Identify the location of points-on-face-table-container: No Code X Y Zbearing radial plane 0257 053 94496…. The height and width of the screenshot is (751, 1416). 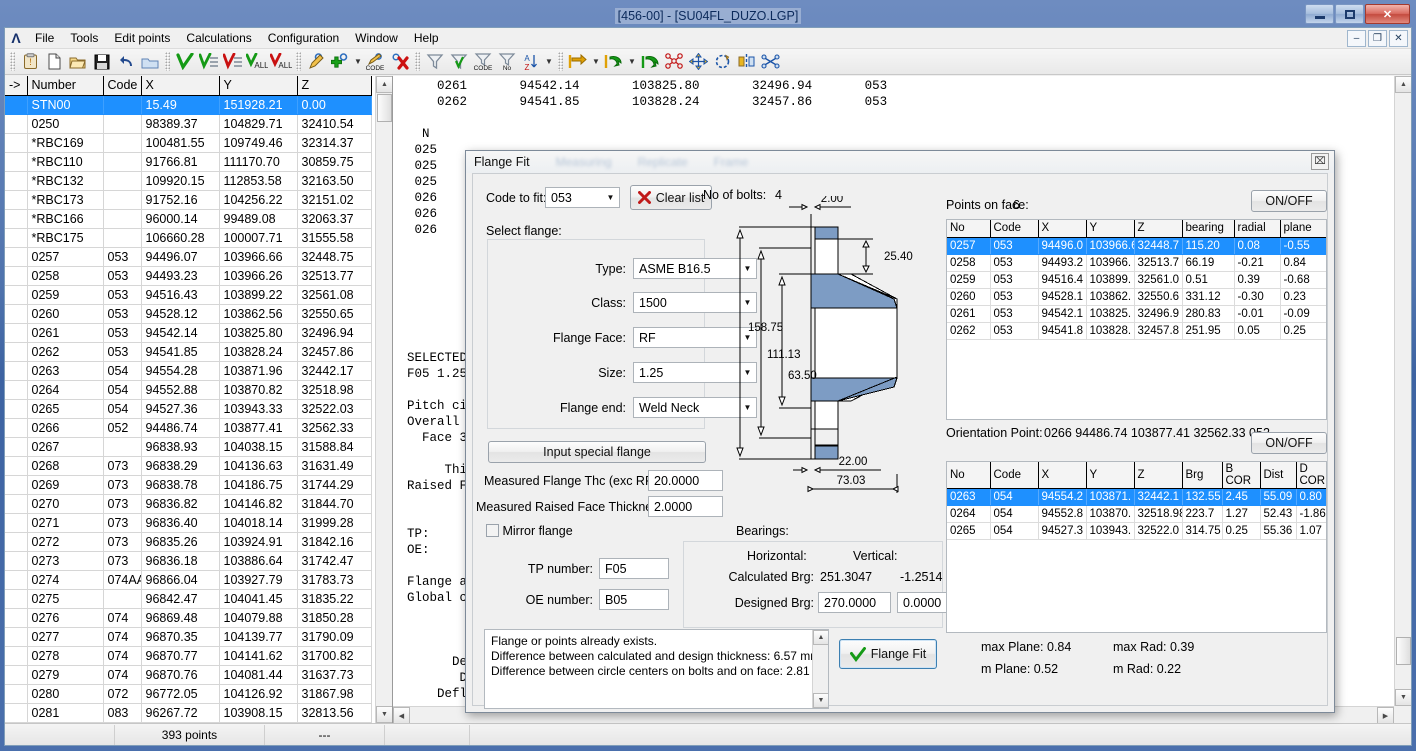
(1136, 319).